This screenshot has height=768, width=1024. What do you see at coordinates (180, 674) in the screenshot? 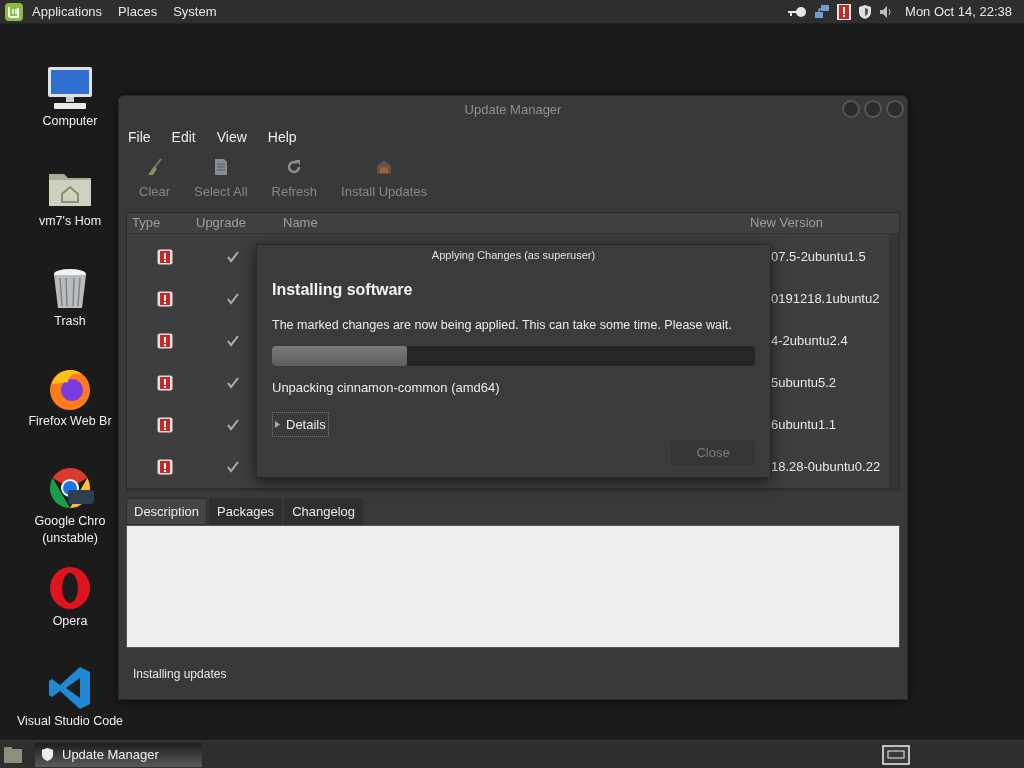
I see `status-text: Installing updates` at bounding box center [180, 674].